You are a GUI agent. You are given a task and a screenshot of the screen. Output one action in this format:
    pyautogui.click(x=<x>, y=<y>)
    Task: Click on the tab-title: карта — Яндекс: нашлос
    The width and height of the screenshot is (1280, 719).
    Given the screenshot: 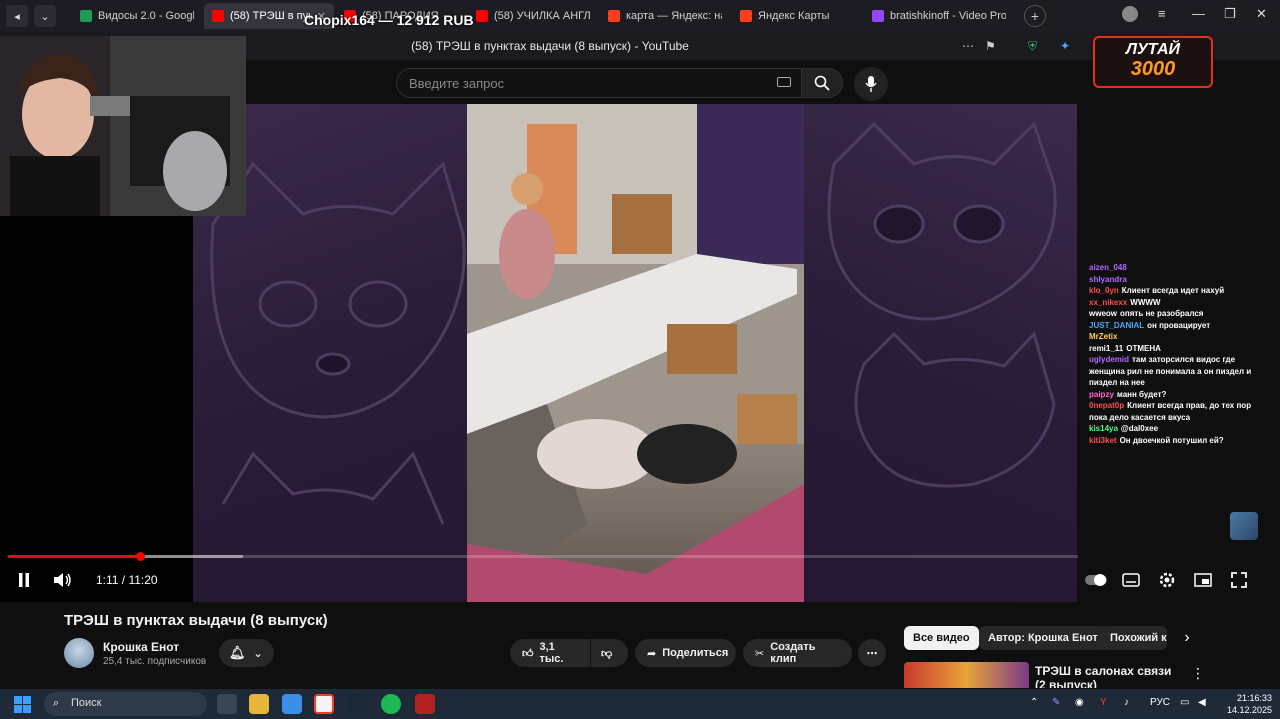 What is the action you would take?
    pyautogui.click(x=674, y=16)
    